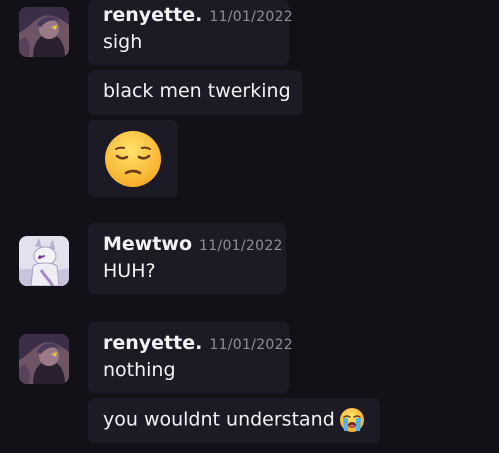  I want to click on author-name: Mewtwo, so click(147, 244).